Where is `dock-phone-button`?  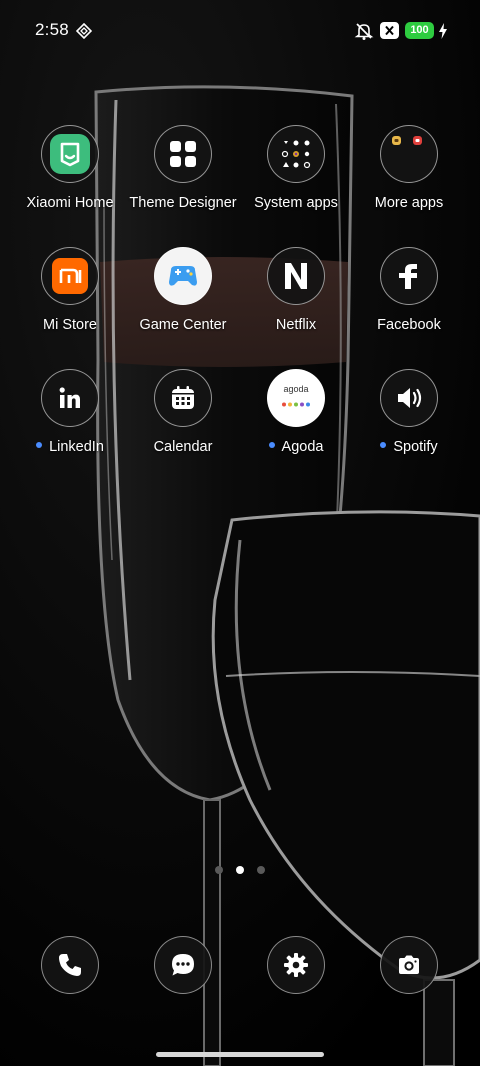
dock-phone-button is located at coordinates (70, 965).